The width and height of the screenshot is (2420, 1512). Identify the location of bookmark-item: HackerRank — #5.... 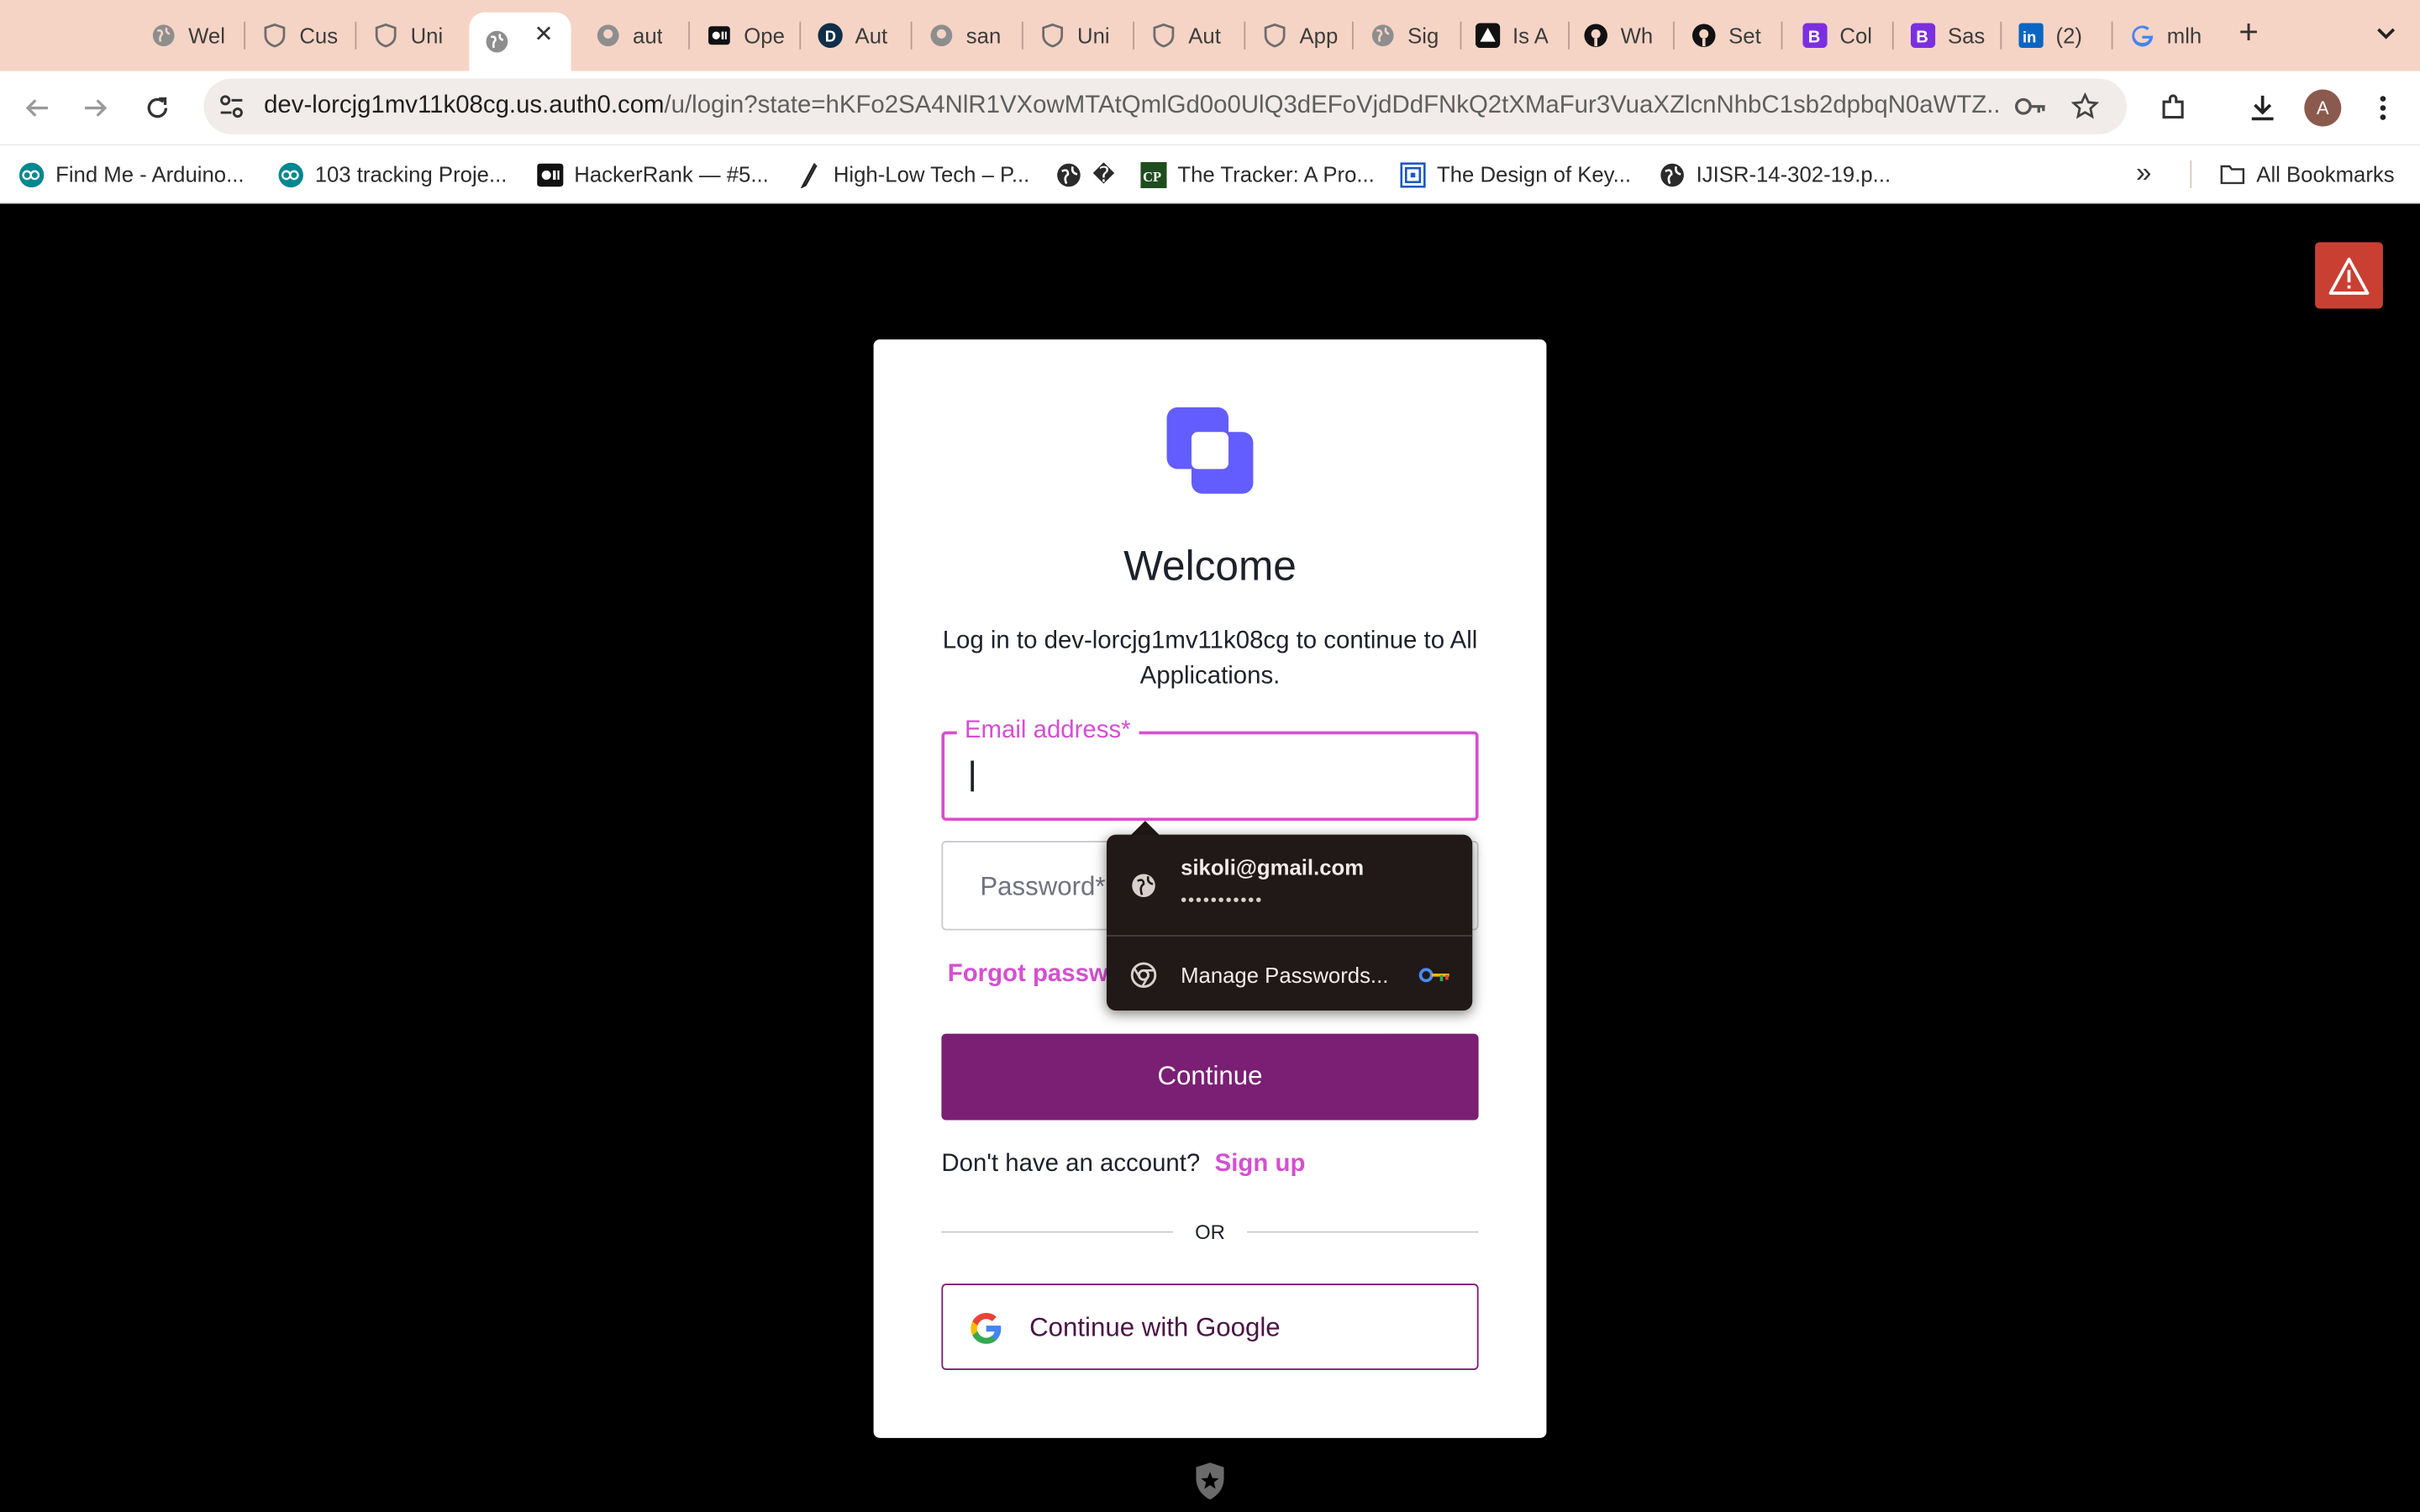
(653, 174).